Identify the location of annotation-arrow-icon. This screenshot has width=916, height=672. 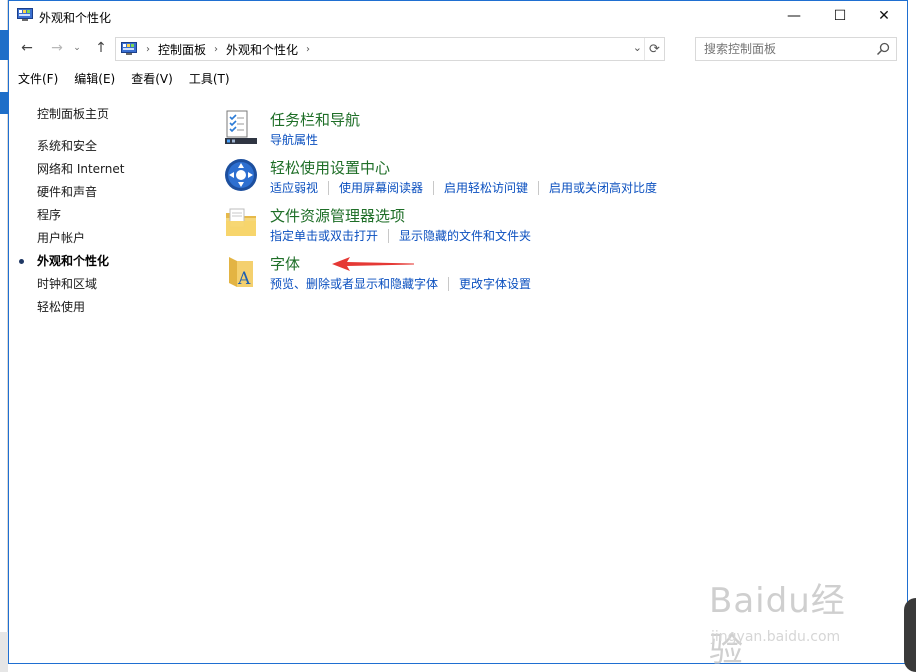
(373, 264).